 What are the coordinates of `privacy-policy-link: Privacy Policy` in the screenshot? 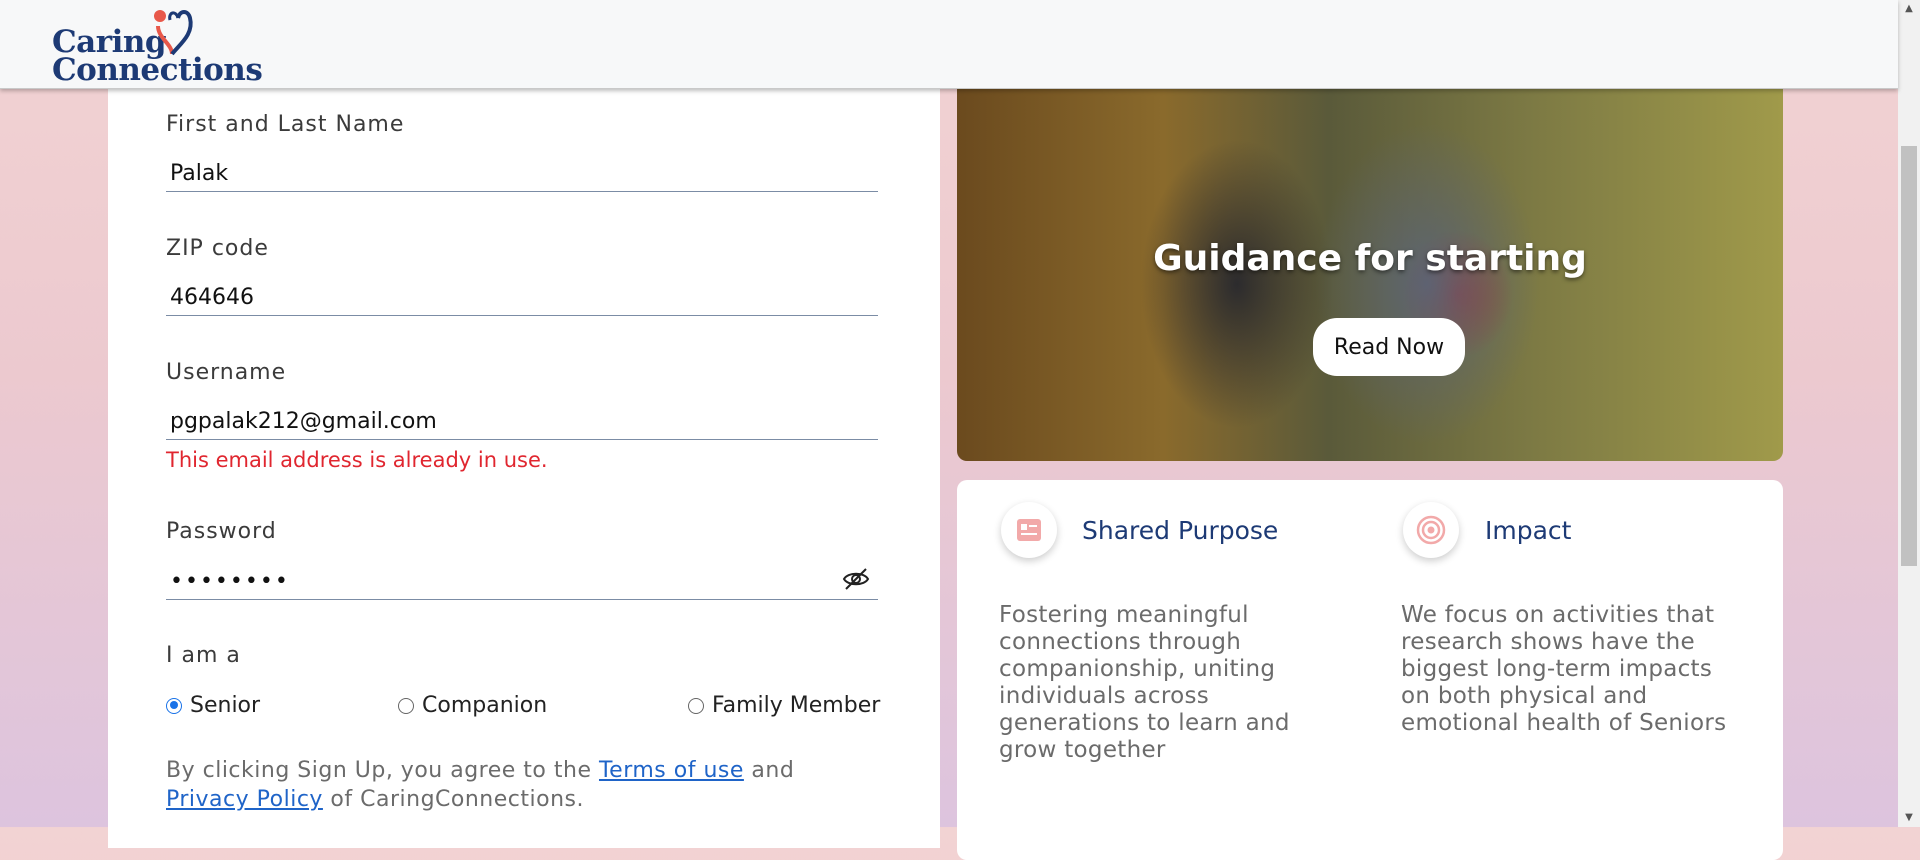 It's located at (244, 799).